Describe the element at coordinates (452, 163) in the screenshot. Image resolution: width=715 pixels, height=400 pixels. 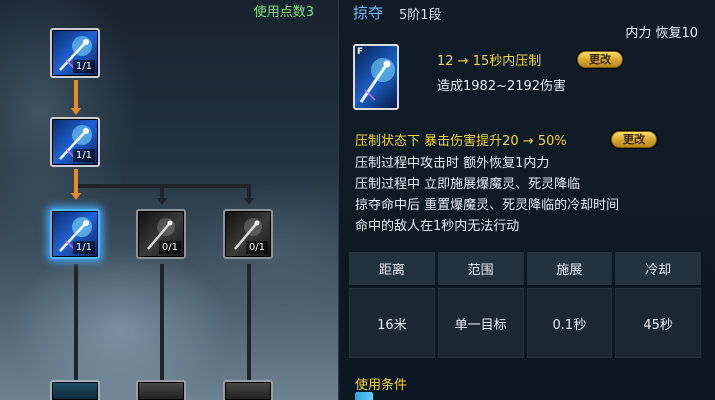
I see `effect-line: 压制过程中攻击时 额外恢复1内力` at that location.